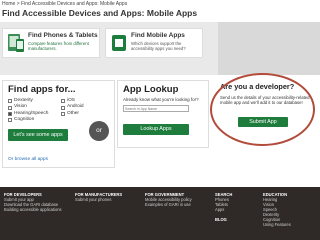  I want to click on footer-link: Using Features, so click(277, 224).